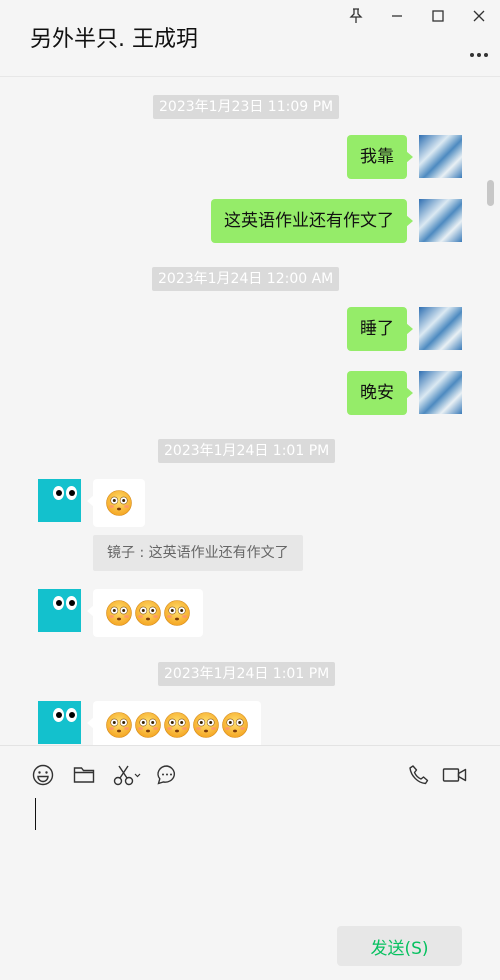 The image size is (500, 980). I want to click on sent-message: 这英语作业还有作文了, so click(312, 221).